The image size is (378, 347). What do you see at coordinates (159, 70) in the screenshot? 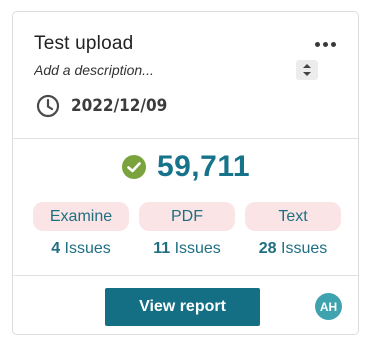
I see `description-input` at bounding box center [159, 70].